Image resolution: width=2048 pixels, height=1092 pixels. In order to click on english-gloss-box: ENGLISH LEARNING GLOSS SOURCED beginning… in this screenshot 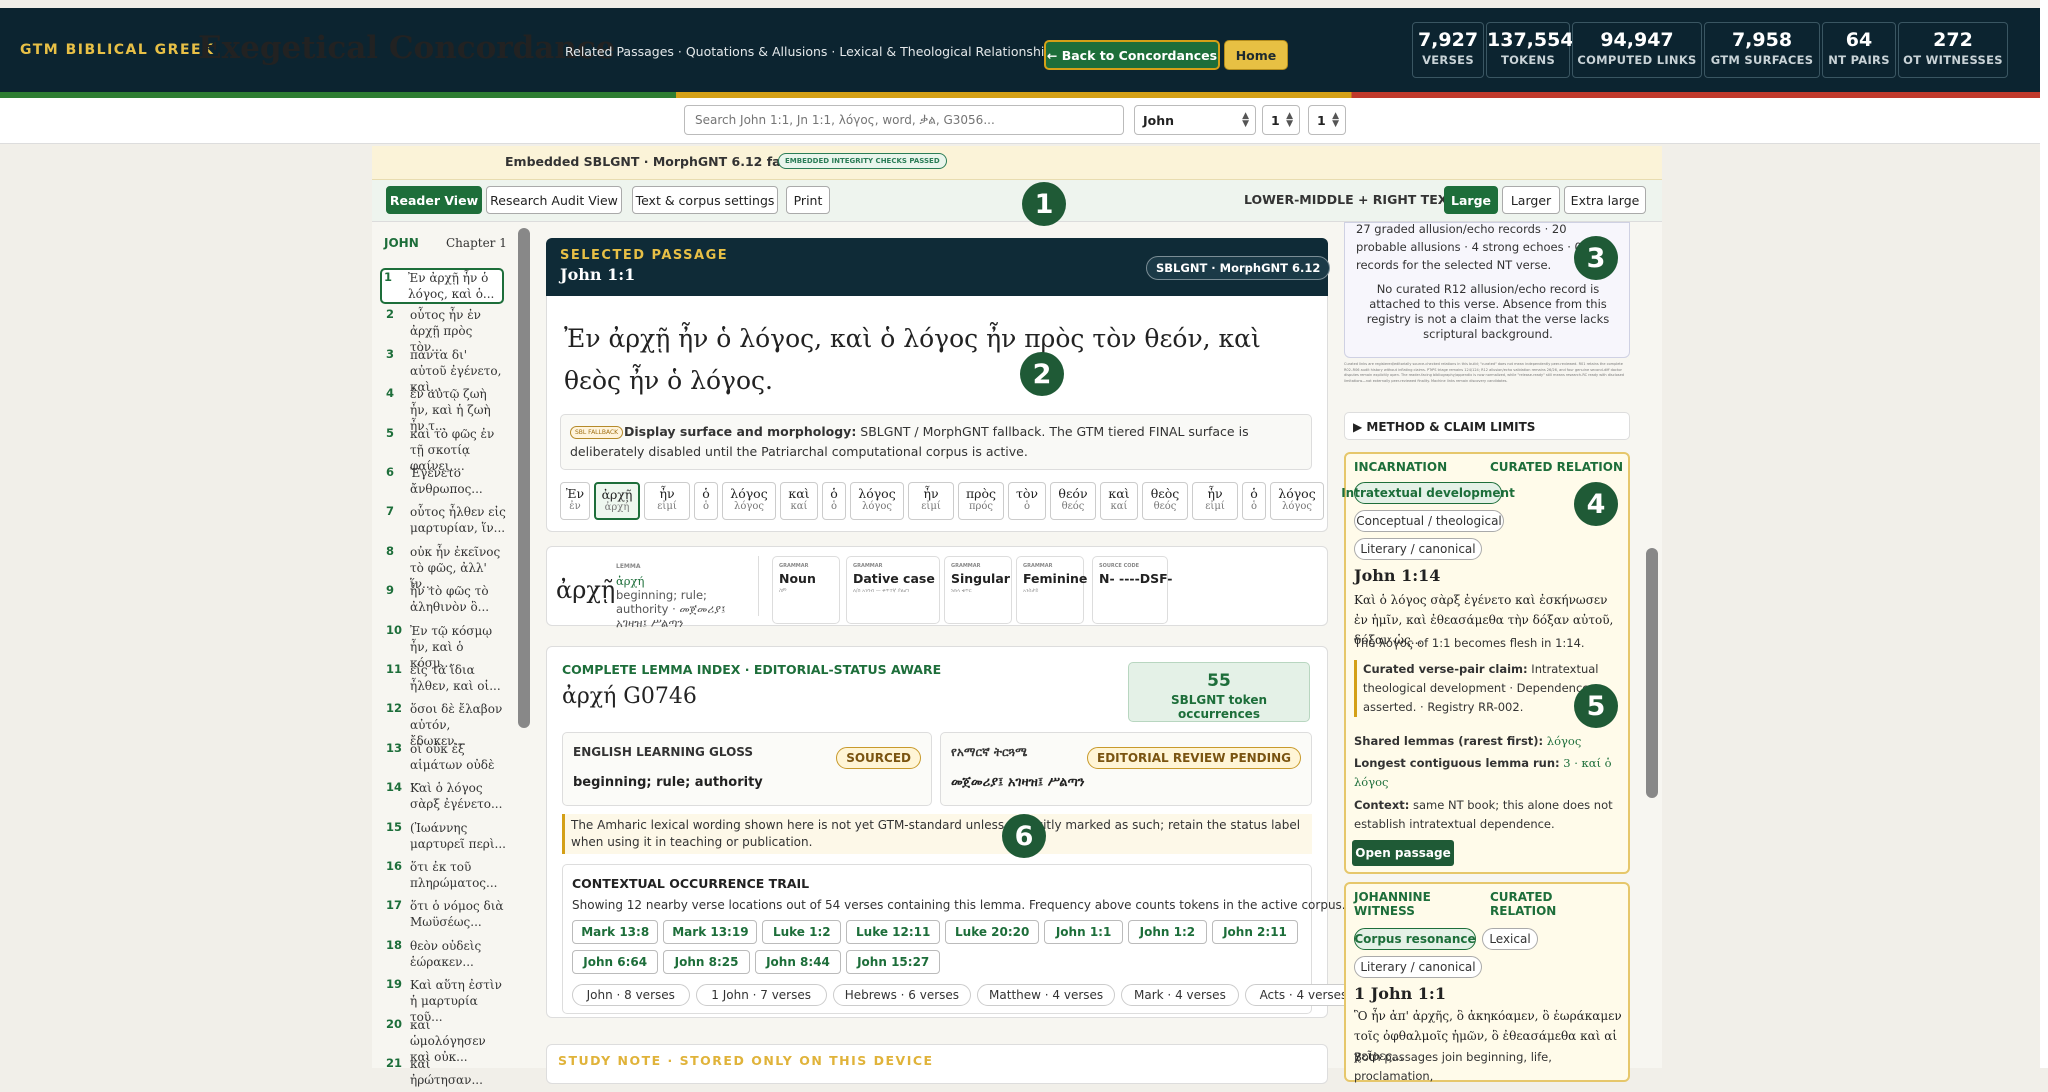, I will do `click(747, 769)`.